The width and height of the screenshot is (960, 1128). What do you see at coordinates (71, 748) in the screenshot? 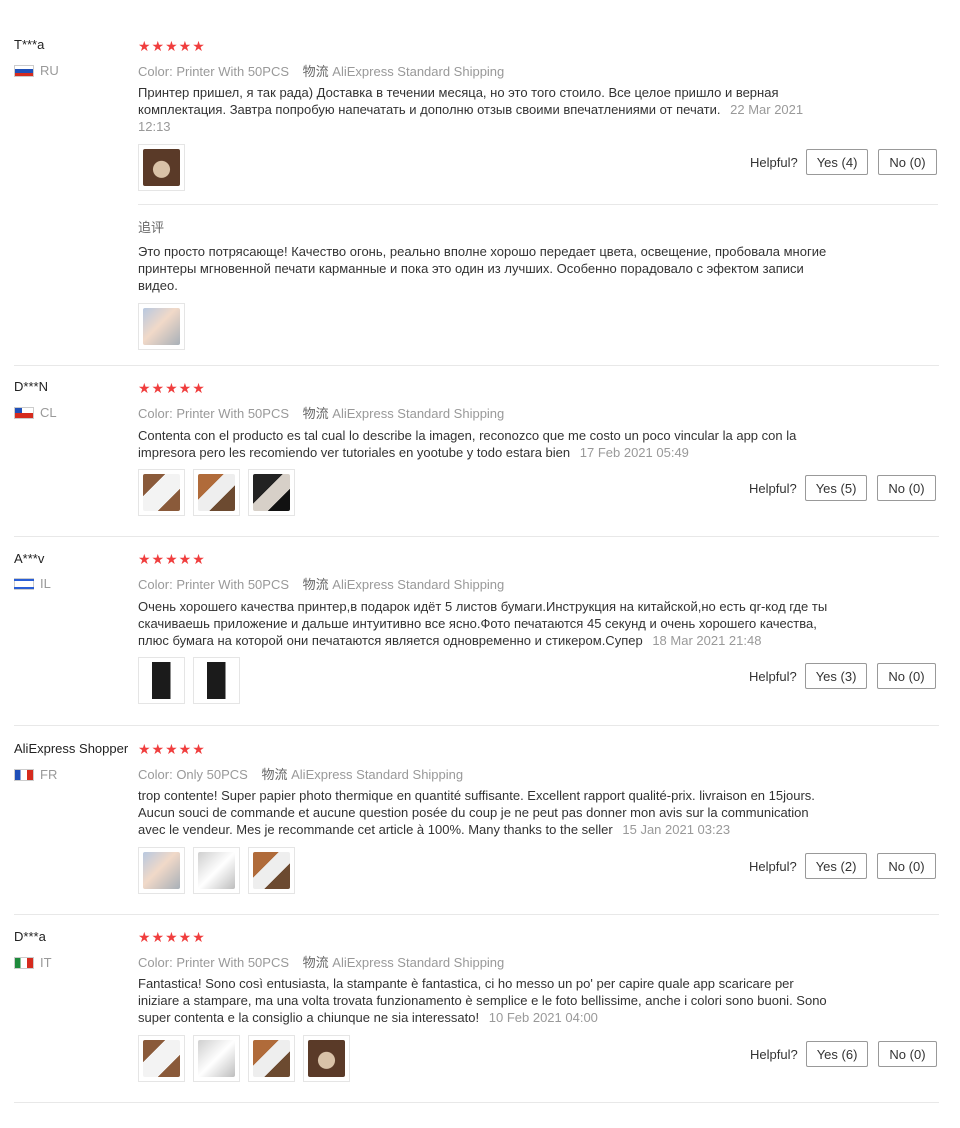
I see `reviewer-name: AliExpress Shopper` at bounding box center [71, 748].